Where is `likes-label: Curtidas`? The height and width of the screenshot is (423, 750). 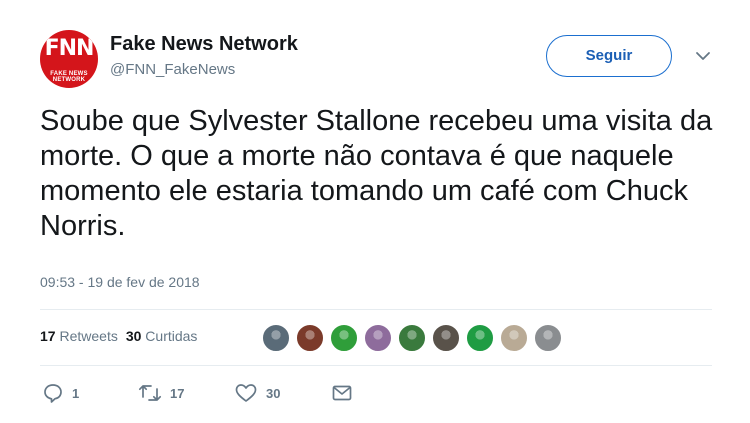
likes-label: Curtidas is located at coordinates (171, 336).